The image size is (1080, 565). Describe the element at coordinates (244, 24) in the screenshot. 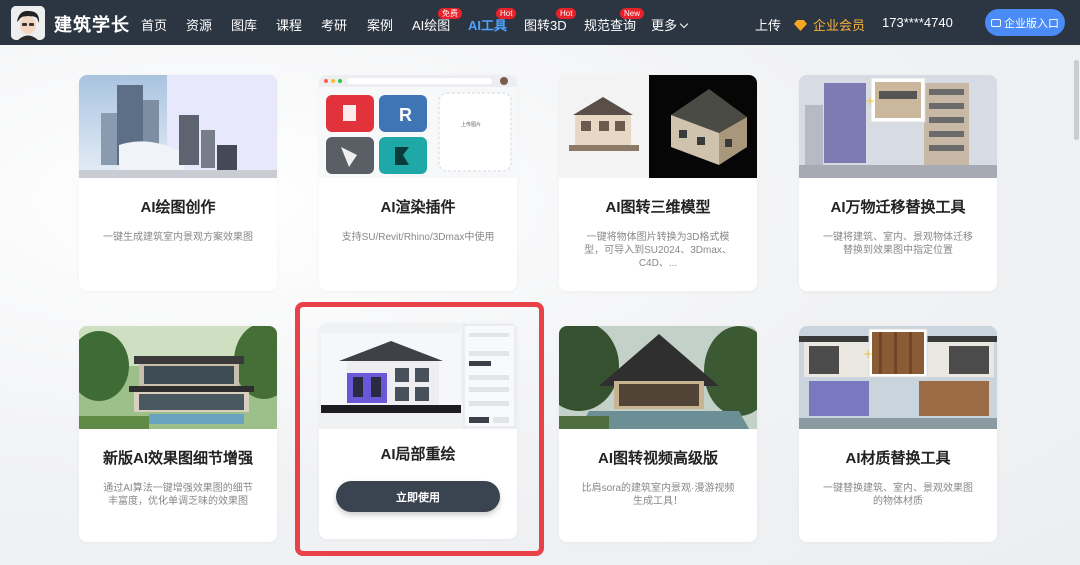

I see `nav-gallery: 图库` at that location.